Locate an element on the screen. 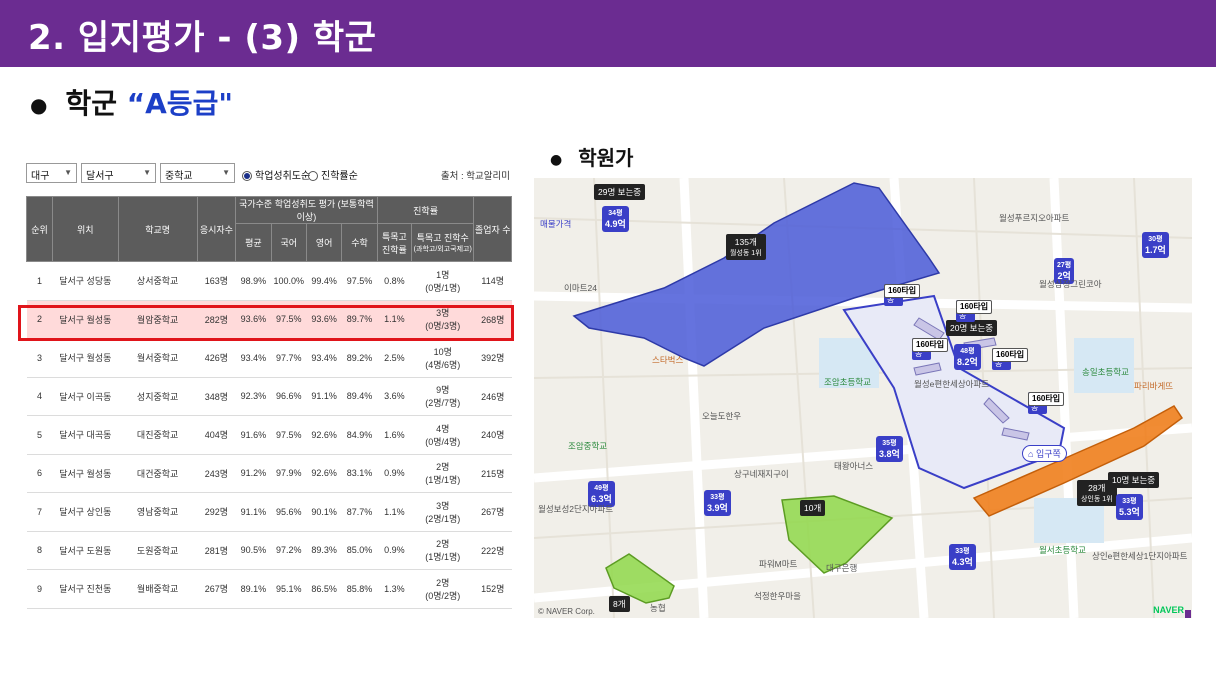  cell-korean: 100.0% is located at coordinates (289, 281).